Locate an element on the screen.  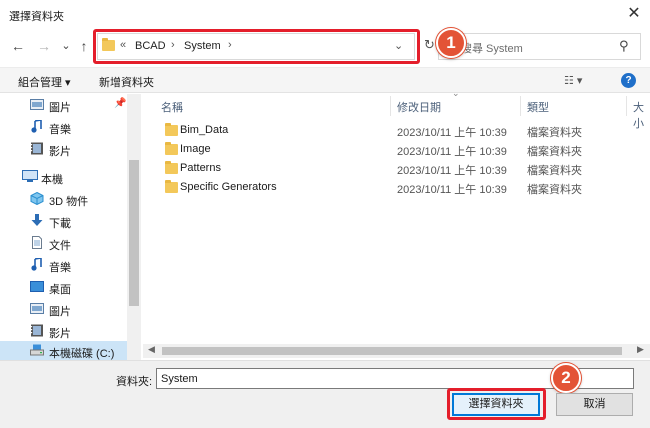
scroll-right-icon: ▶ is located at coordinates (640, 349).